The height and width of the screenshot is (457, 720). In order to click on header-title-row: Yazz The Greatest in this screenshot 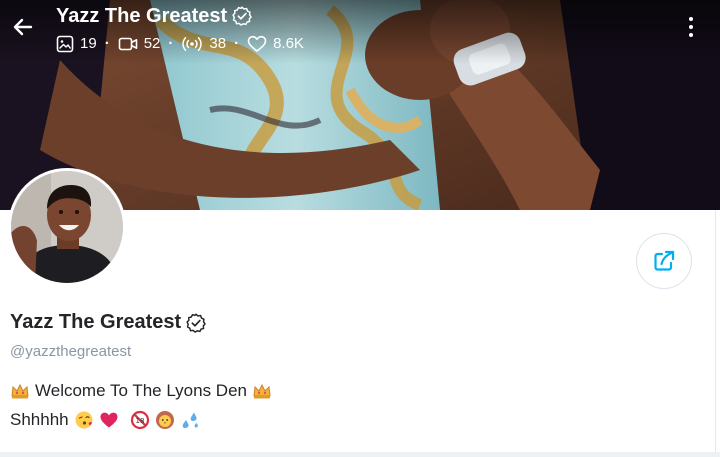, I will do `click(180, 16)`.